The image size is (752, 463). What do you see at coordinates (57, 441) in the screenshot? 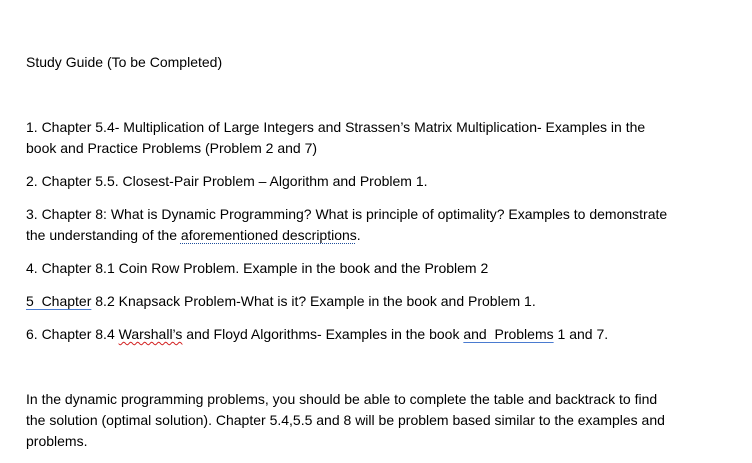
I see `closing-paragraph-line-3: problems.` at bounding box center [57, 441].